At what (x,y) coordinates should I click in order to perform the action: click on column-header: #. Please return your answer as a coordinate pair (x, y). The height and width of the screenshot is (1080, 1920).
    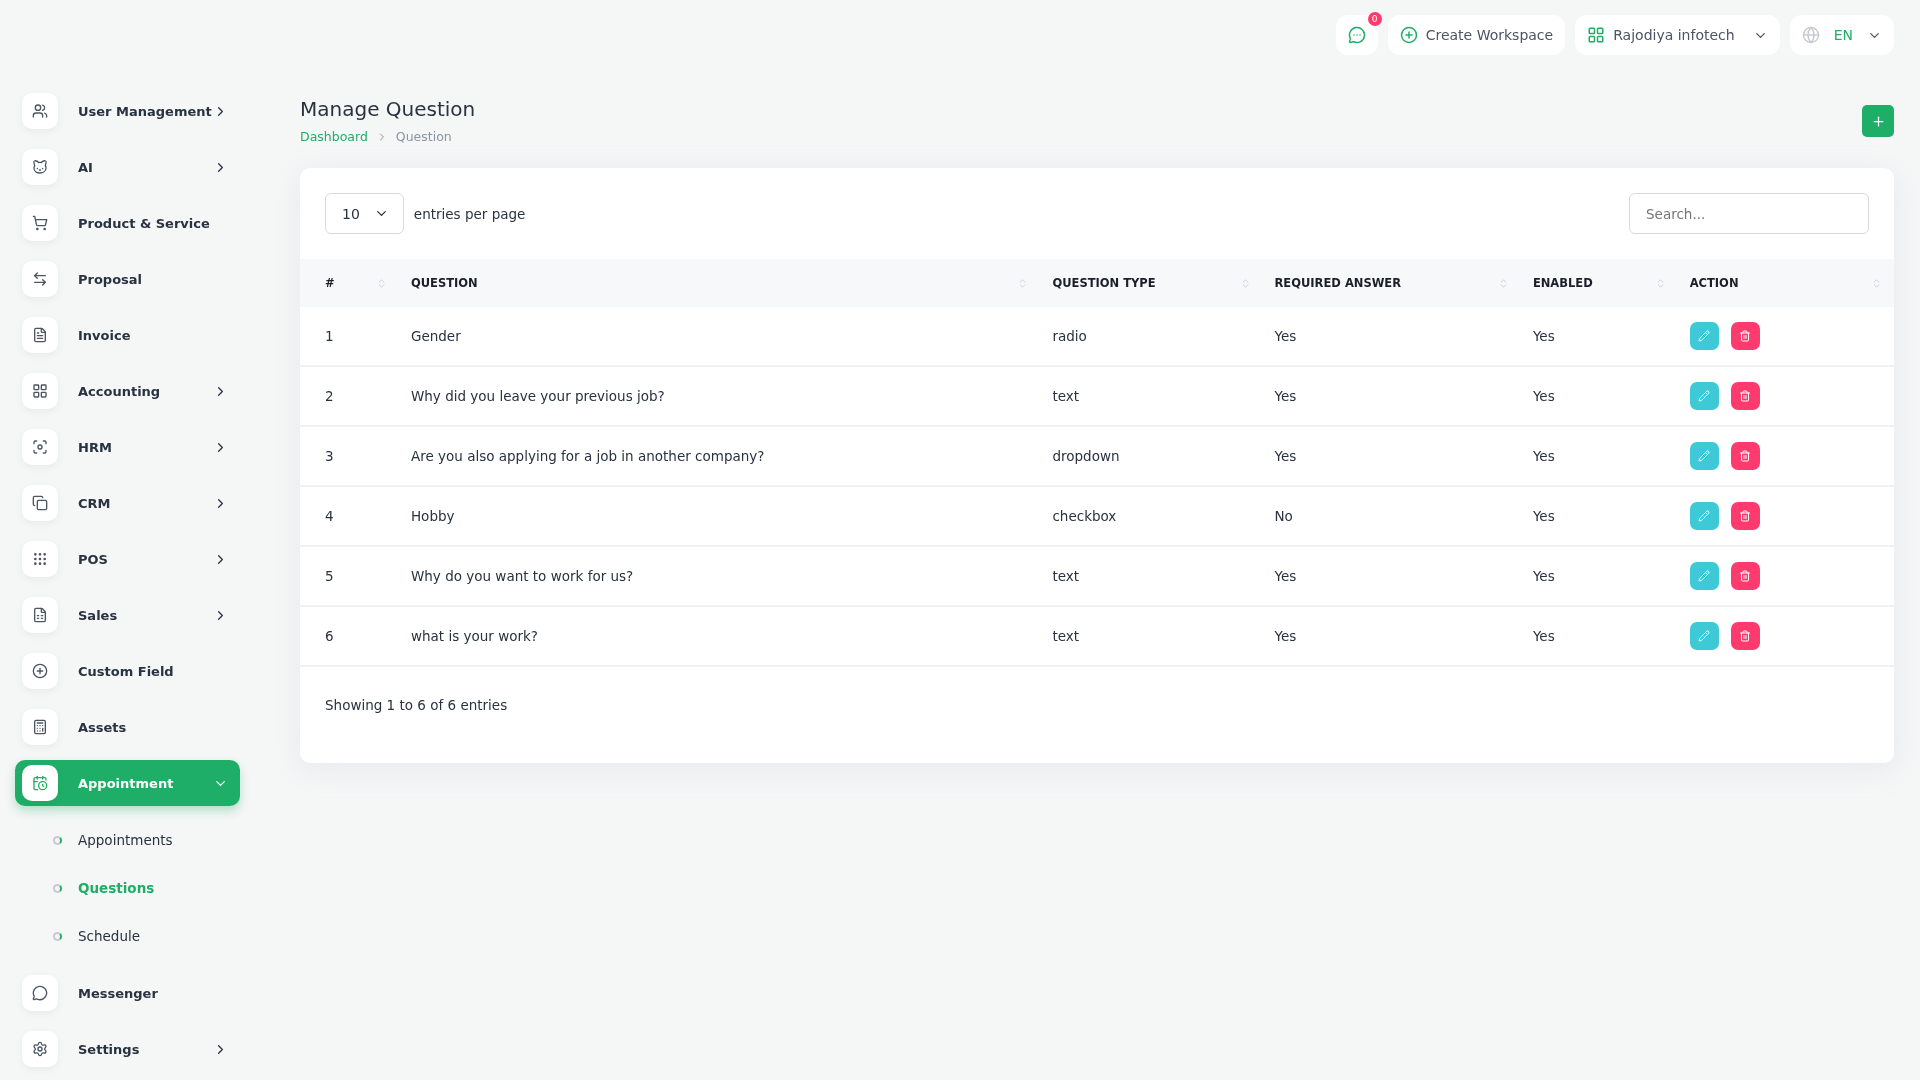
    Looking at the image, I should click on (349, 283).